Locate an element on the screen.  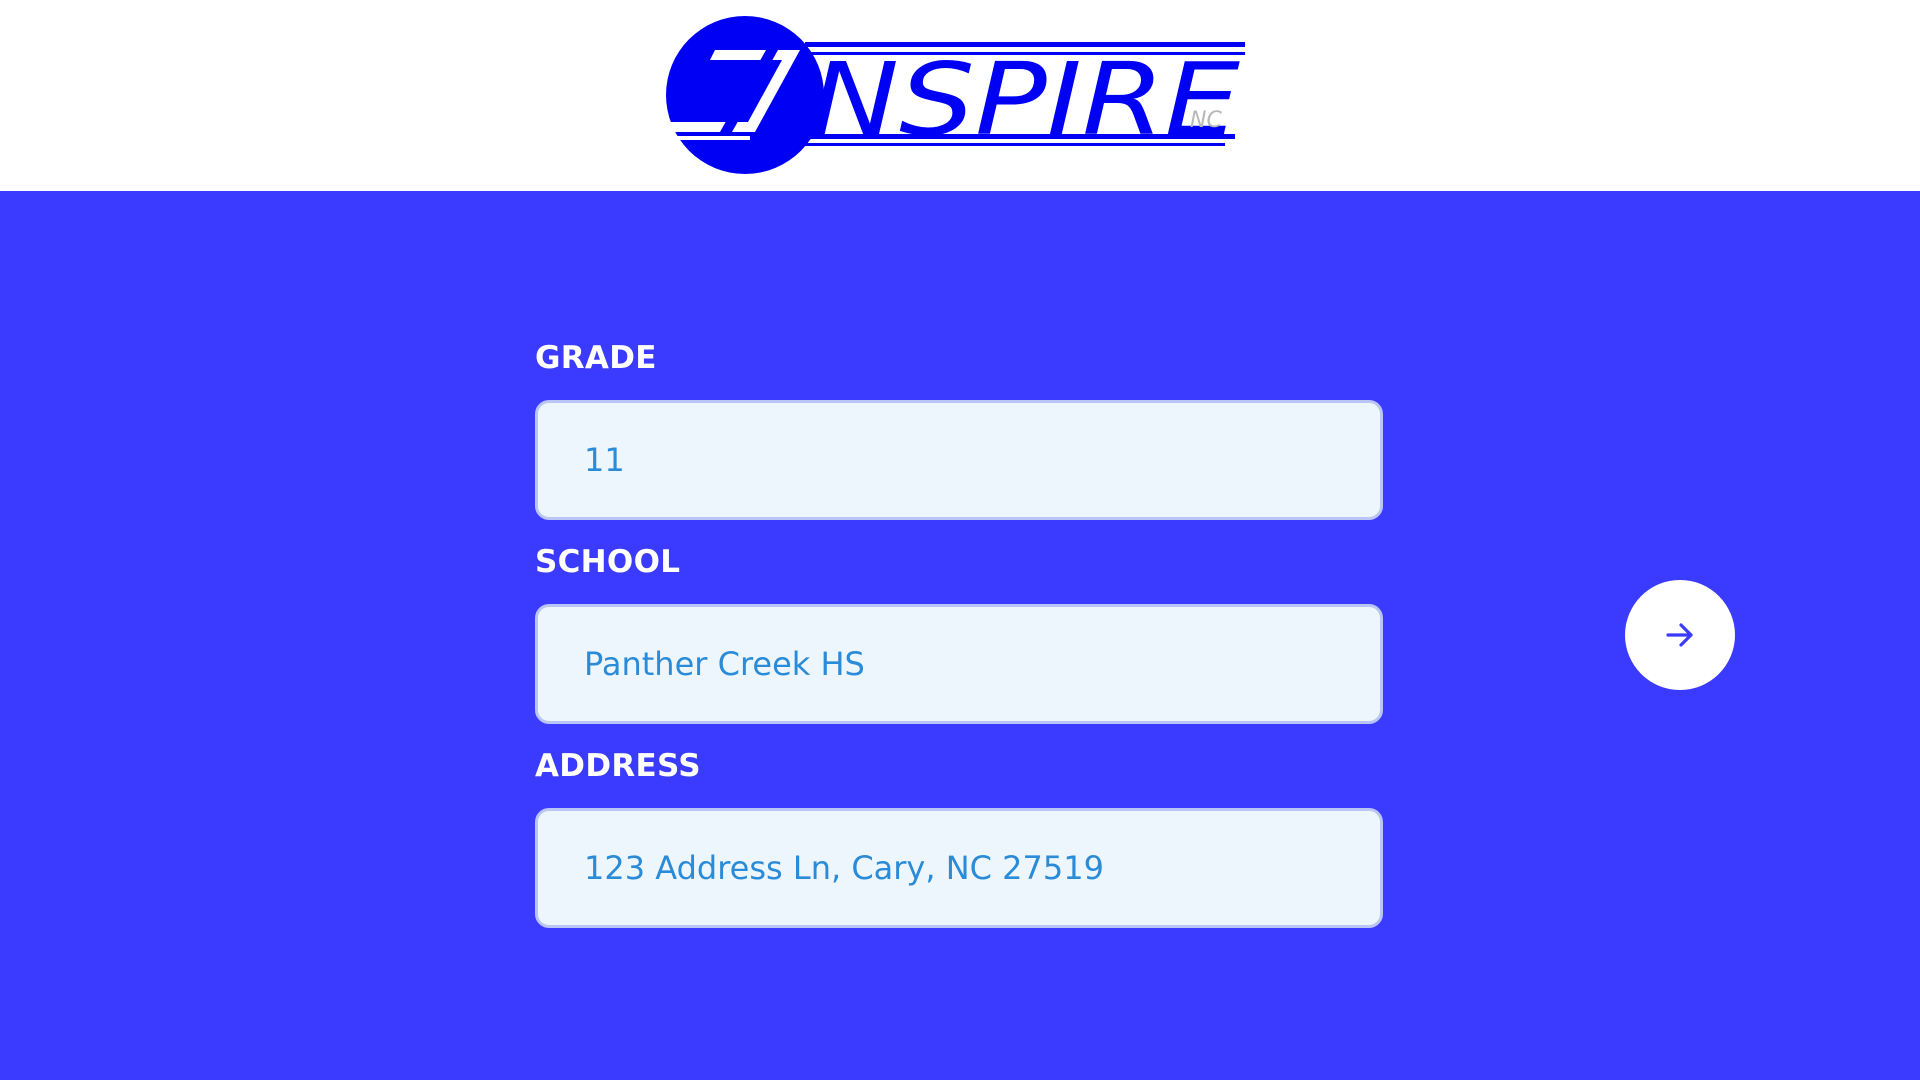
logo-wordmark: NSPIRE is located at coordinates (1025, 99).